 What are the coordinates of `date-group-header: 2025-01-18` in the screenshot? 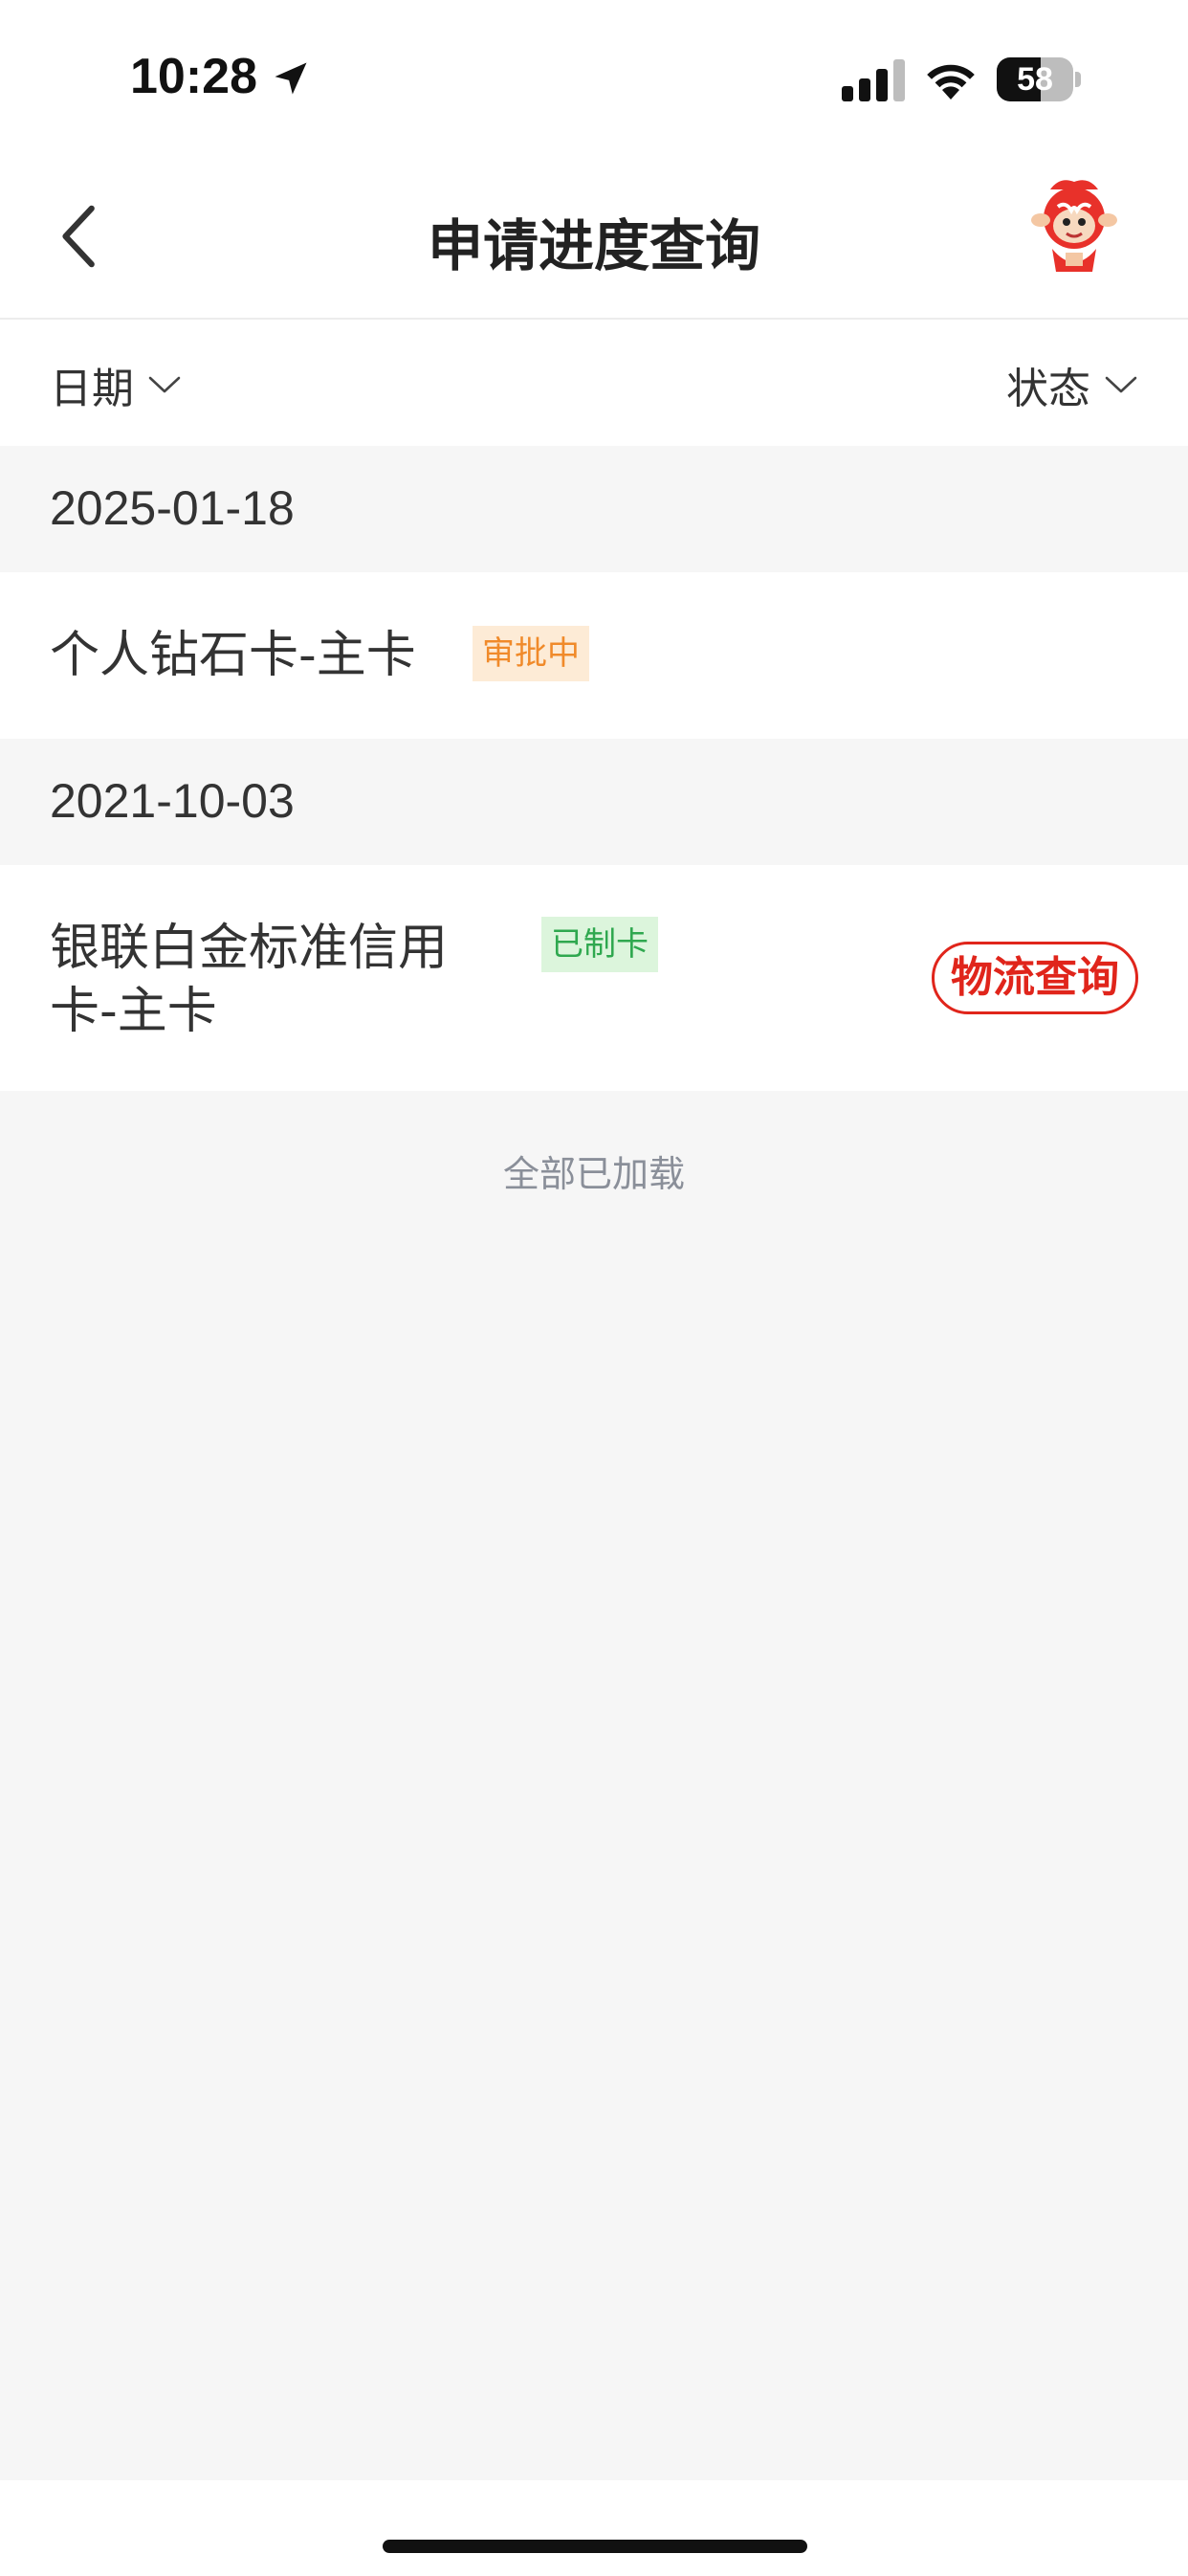 It's located at (594, 509).